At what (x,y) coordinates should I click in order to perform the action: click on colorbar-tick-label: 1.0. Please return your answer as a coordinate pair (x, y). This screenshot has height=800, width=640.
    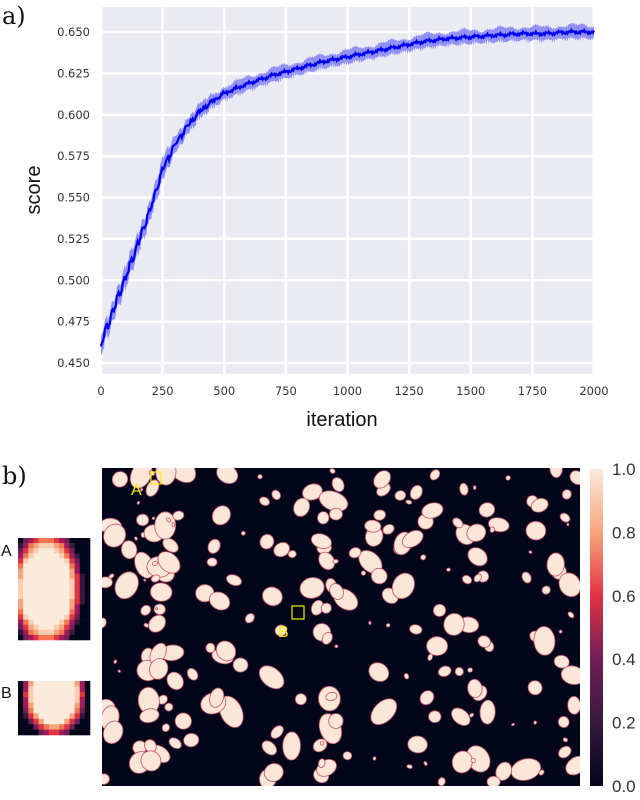
    Looking at the image, I should click on (624, 469).